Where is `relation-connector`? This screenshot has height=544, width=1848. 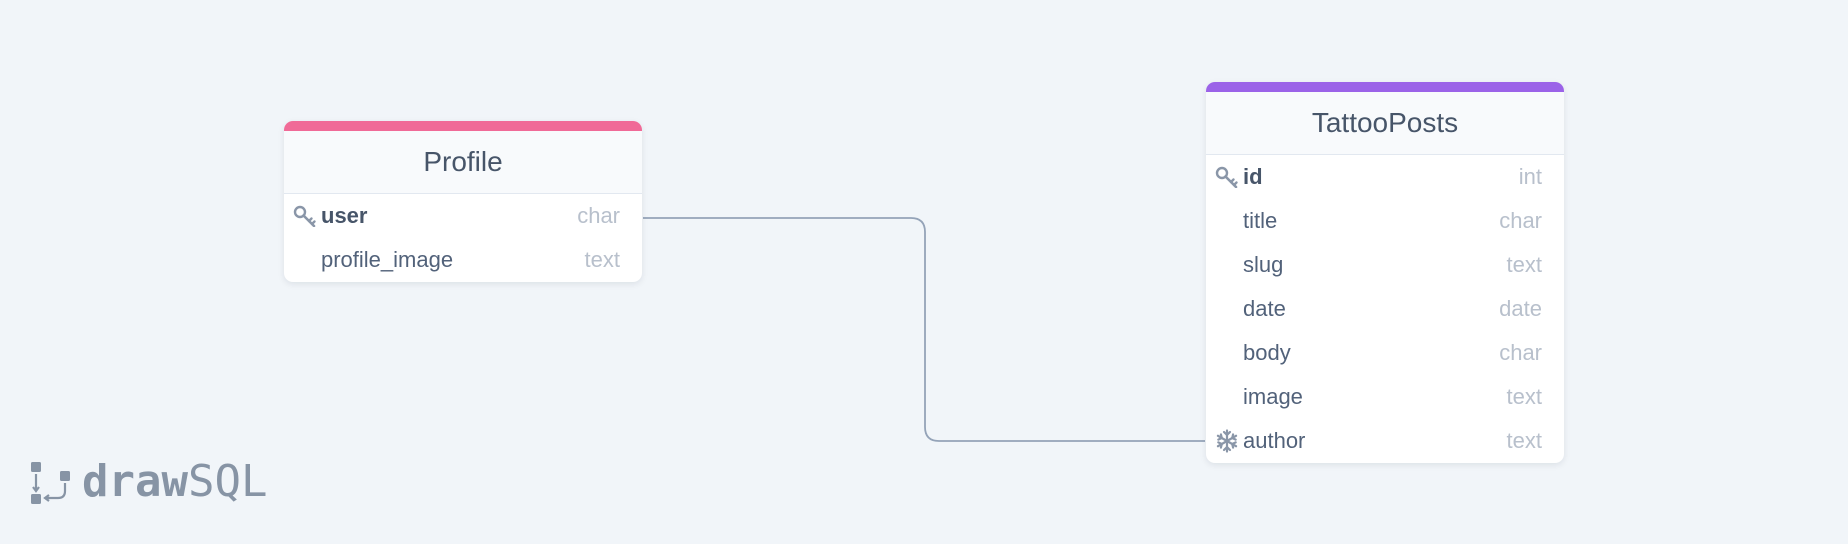 relation-connector is located at coordinates (924, 329).